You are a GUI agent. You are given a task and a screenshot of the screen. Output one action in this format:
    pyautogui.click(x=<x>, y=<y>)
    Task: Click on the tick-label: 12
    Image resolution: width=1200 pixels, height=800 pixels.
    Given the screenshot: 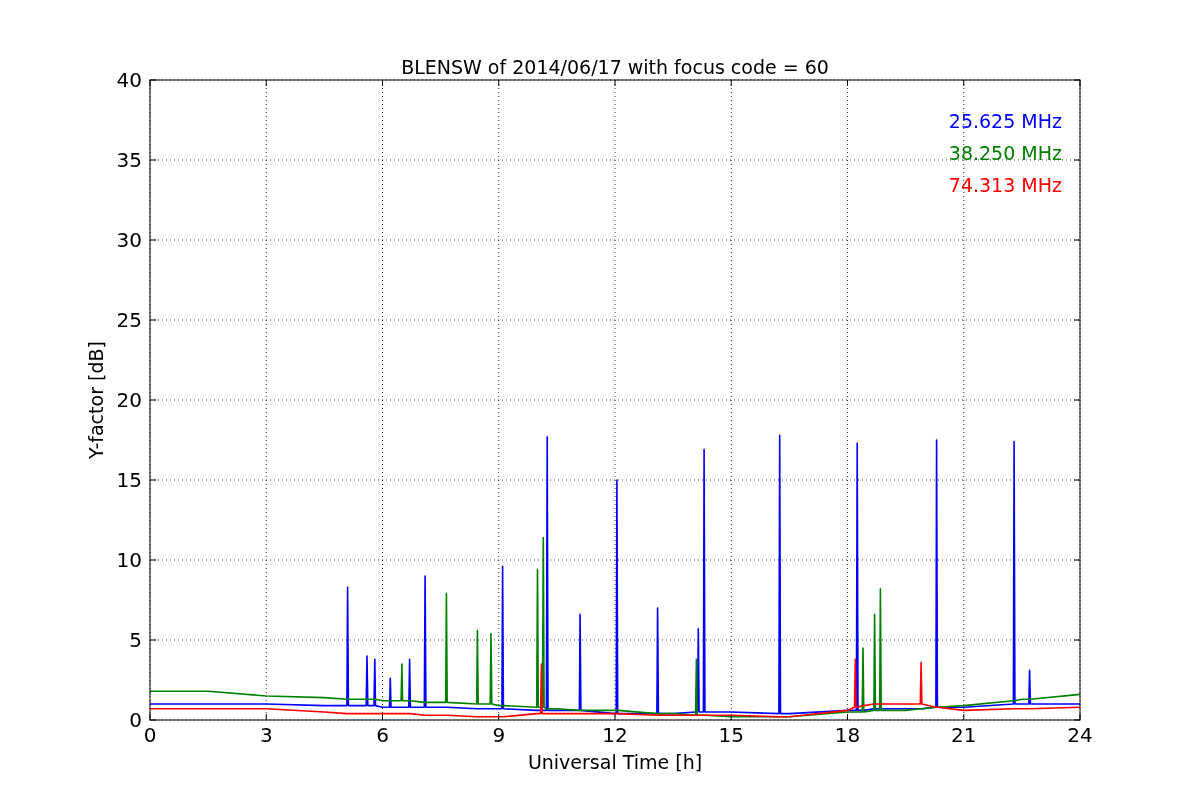 What is the action you would take?
    pyautogui.click(x=615, y=735)
    